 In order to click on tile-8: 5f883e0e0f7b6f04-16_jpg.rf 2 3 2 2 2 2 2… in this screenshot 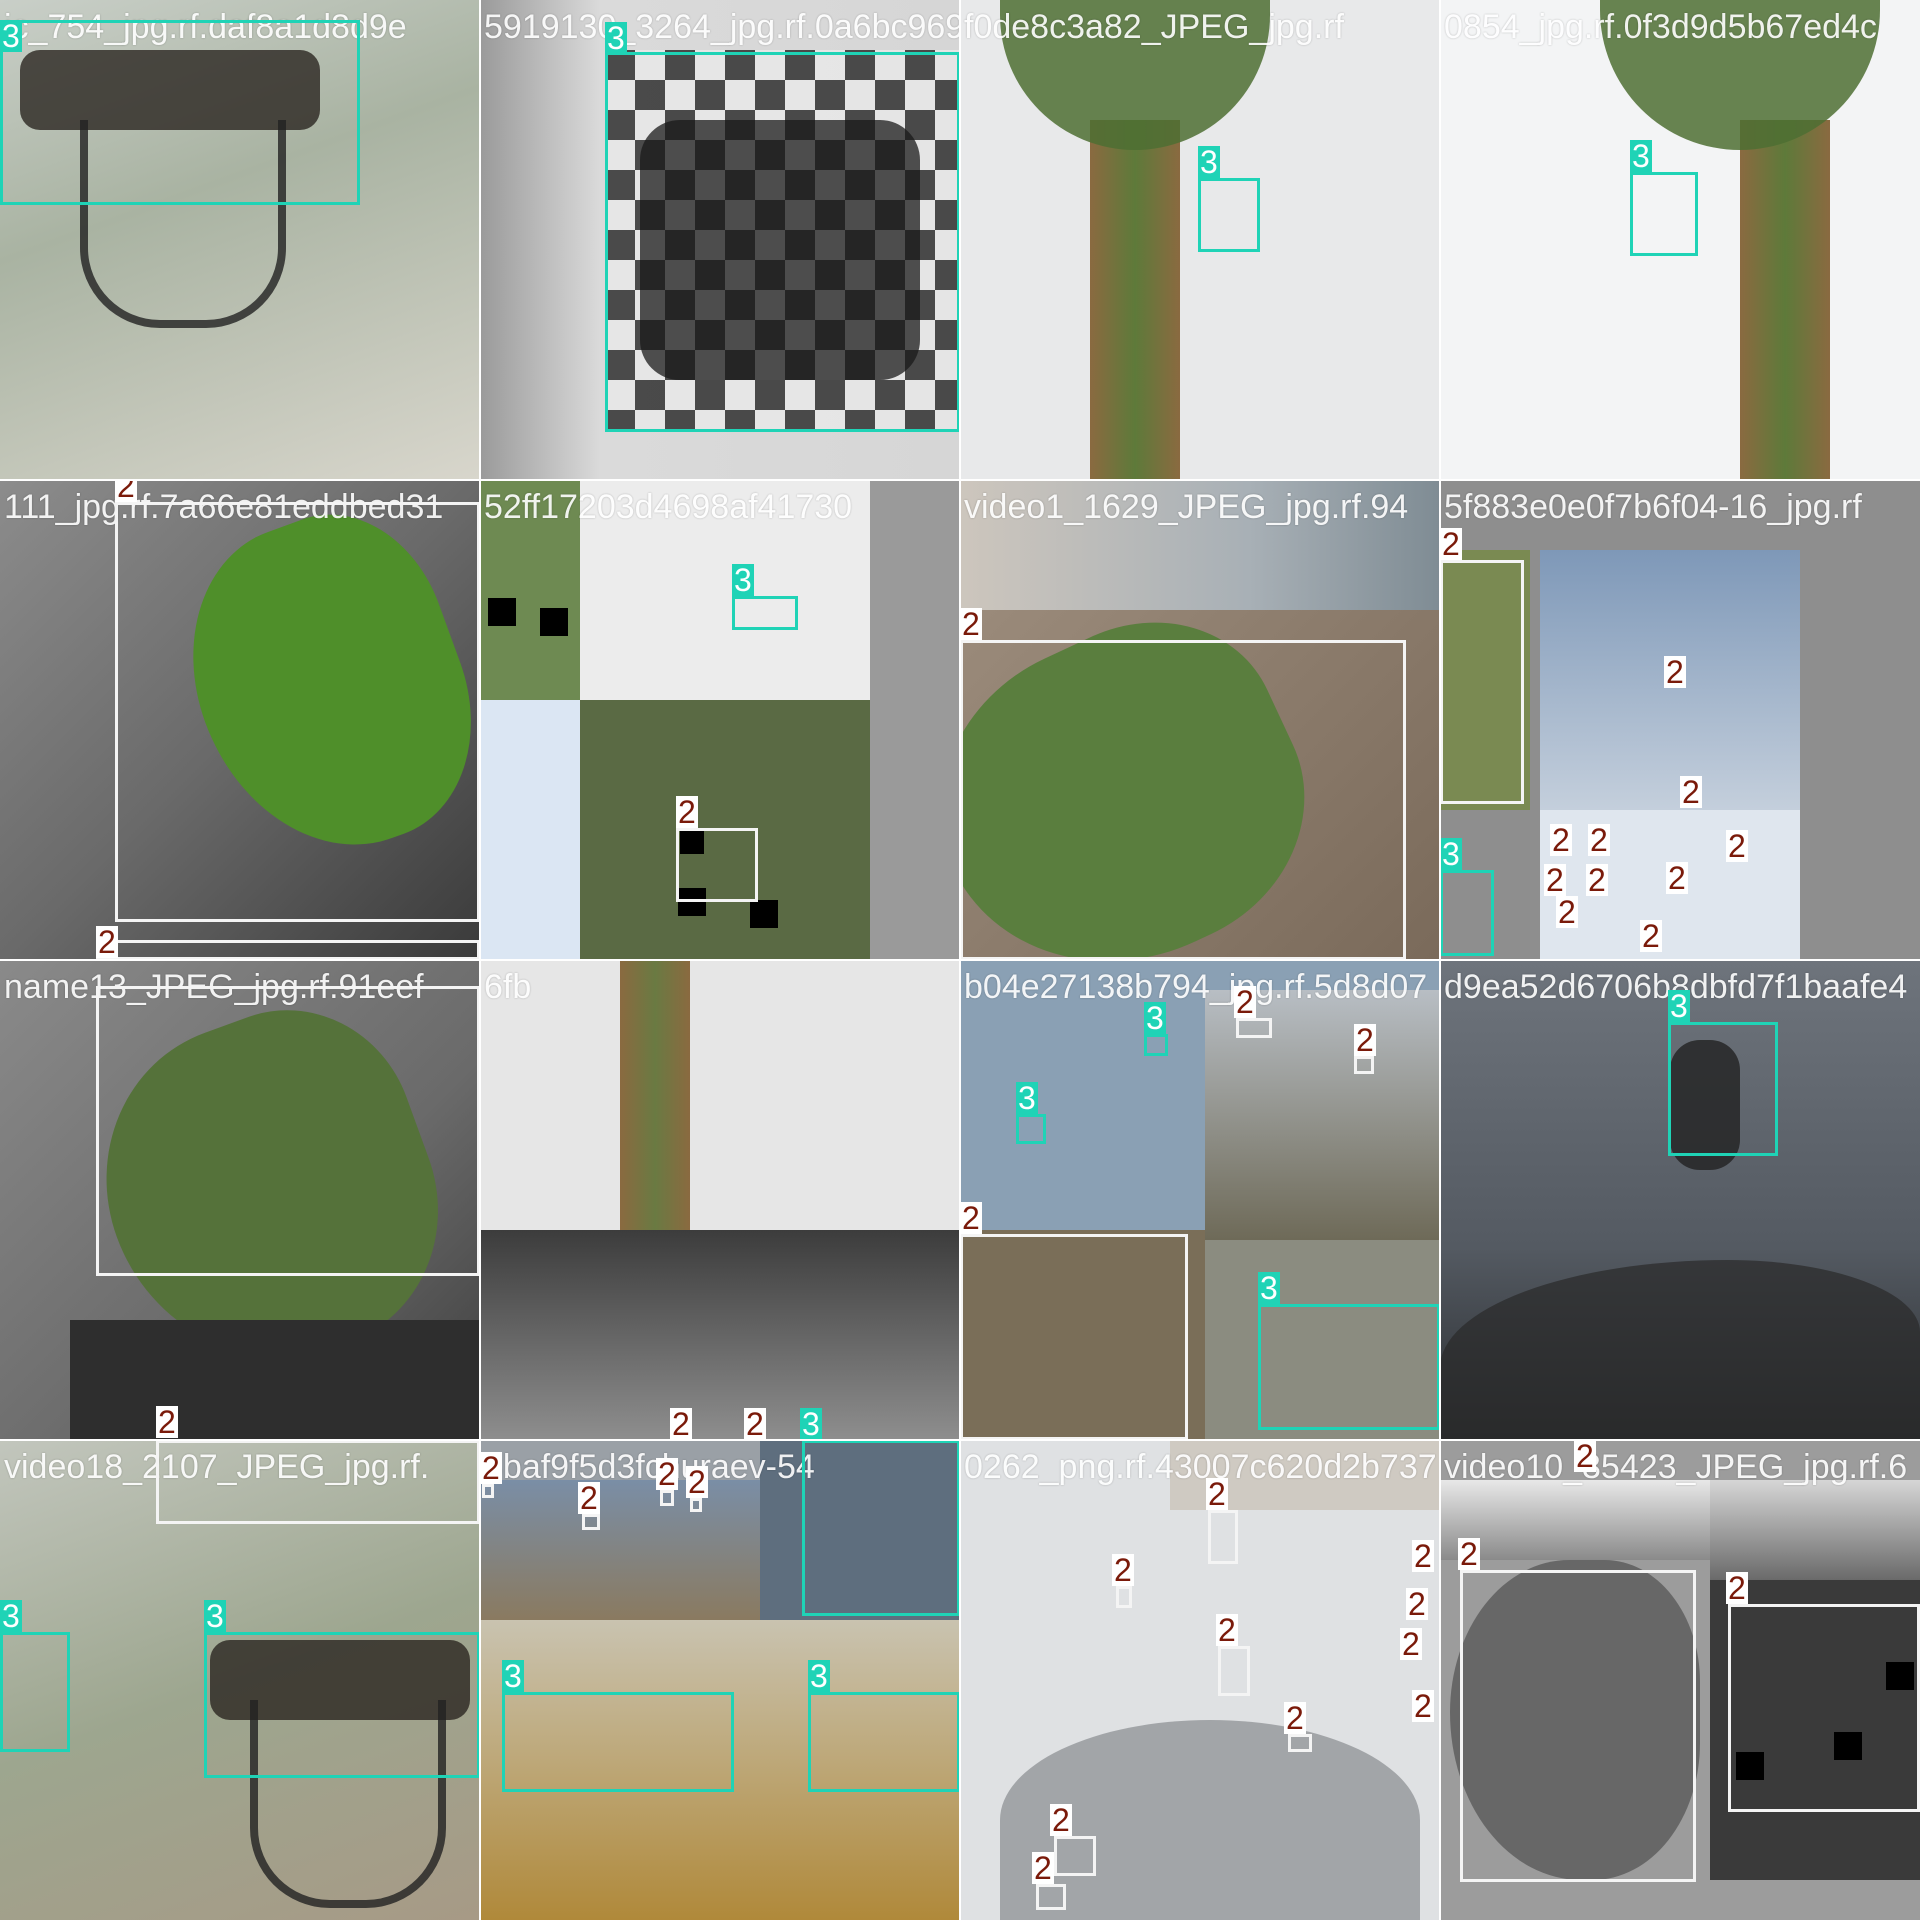, I will do `click(1680, 720)`.